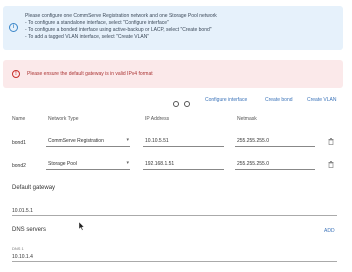 The image size is (352, 272). I want to click on ip-address-value: 10.10.5.51, so click(157, 141).